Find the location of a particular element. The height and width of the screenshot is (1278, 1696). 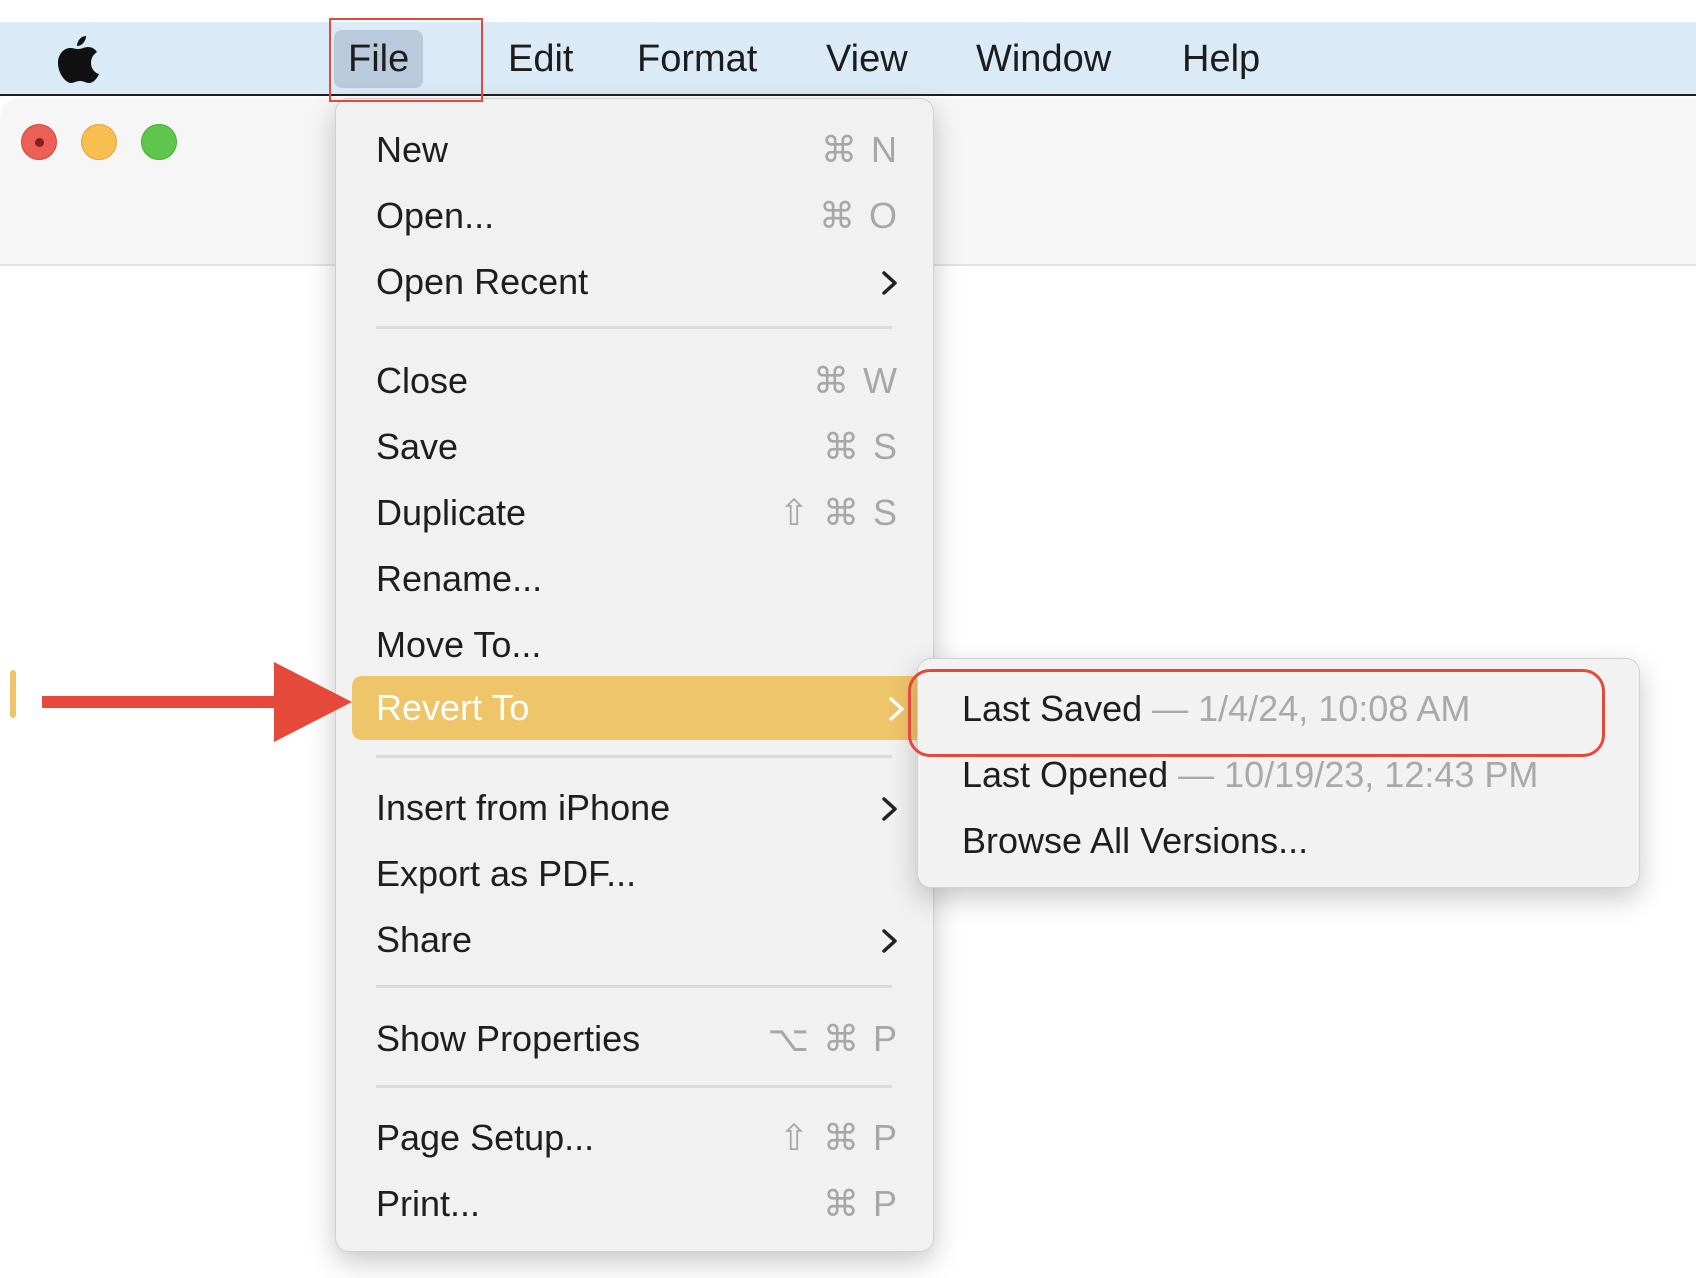

text-cursor is located at coordinates (13, 694).